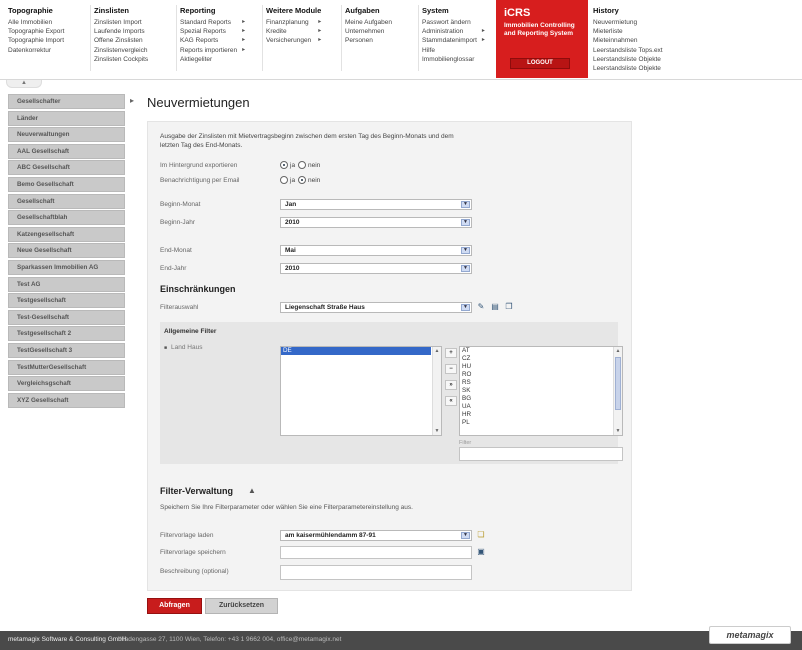 The width and height of the screenshot is (802, 650). I want to click on email-ja-radio, so click(284, 180).